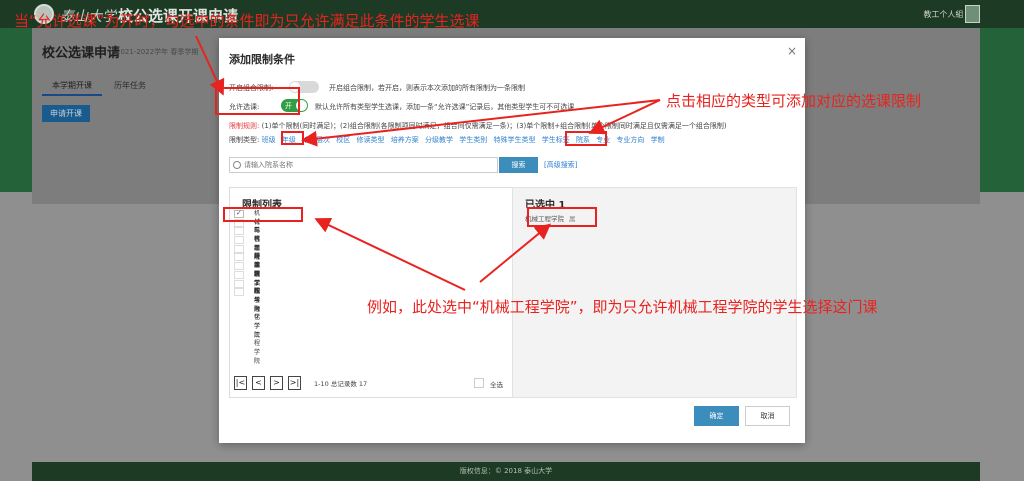 This screenshot has width=1024, height=481. What do you see at coordinates (258, 383) in the screenshot?
I see `prev-page-button: <` at bounding box center [258, 383].